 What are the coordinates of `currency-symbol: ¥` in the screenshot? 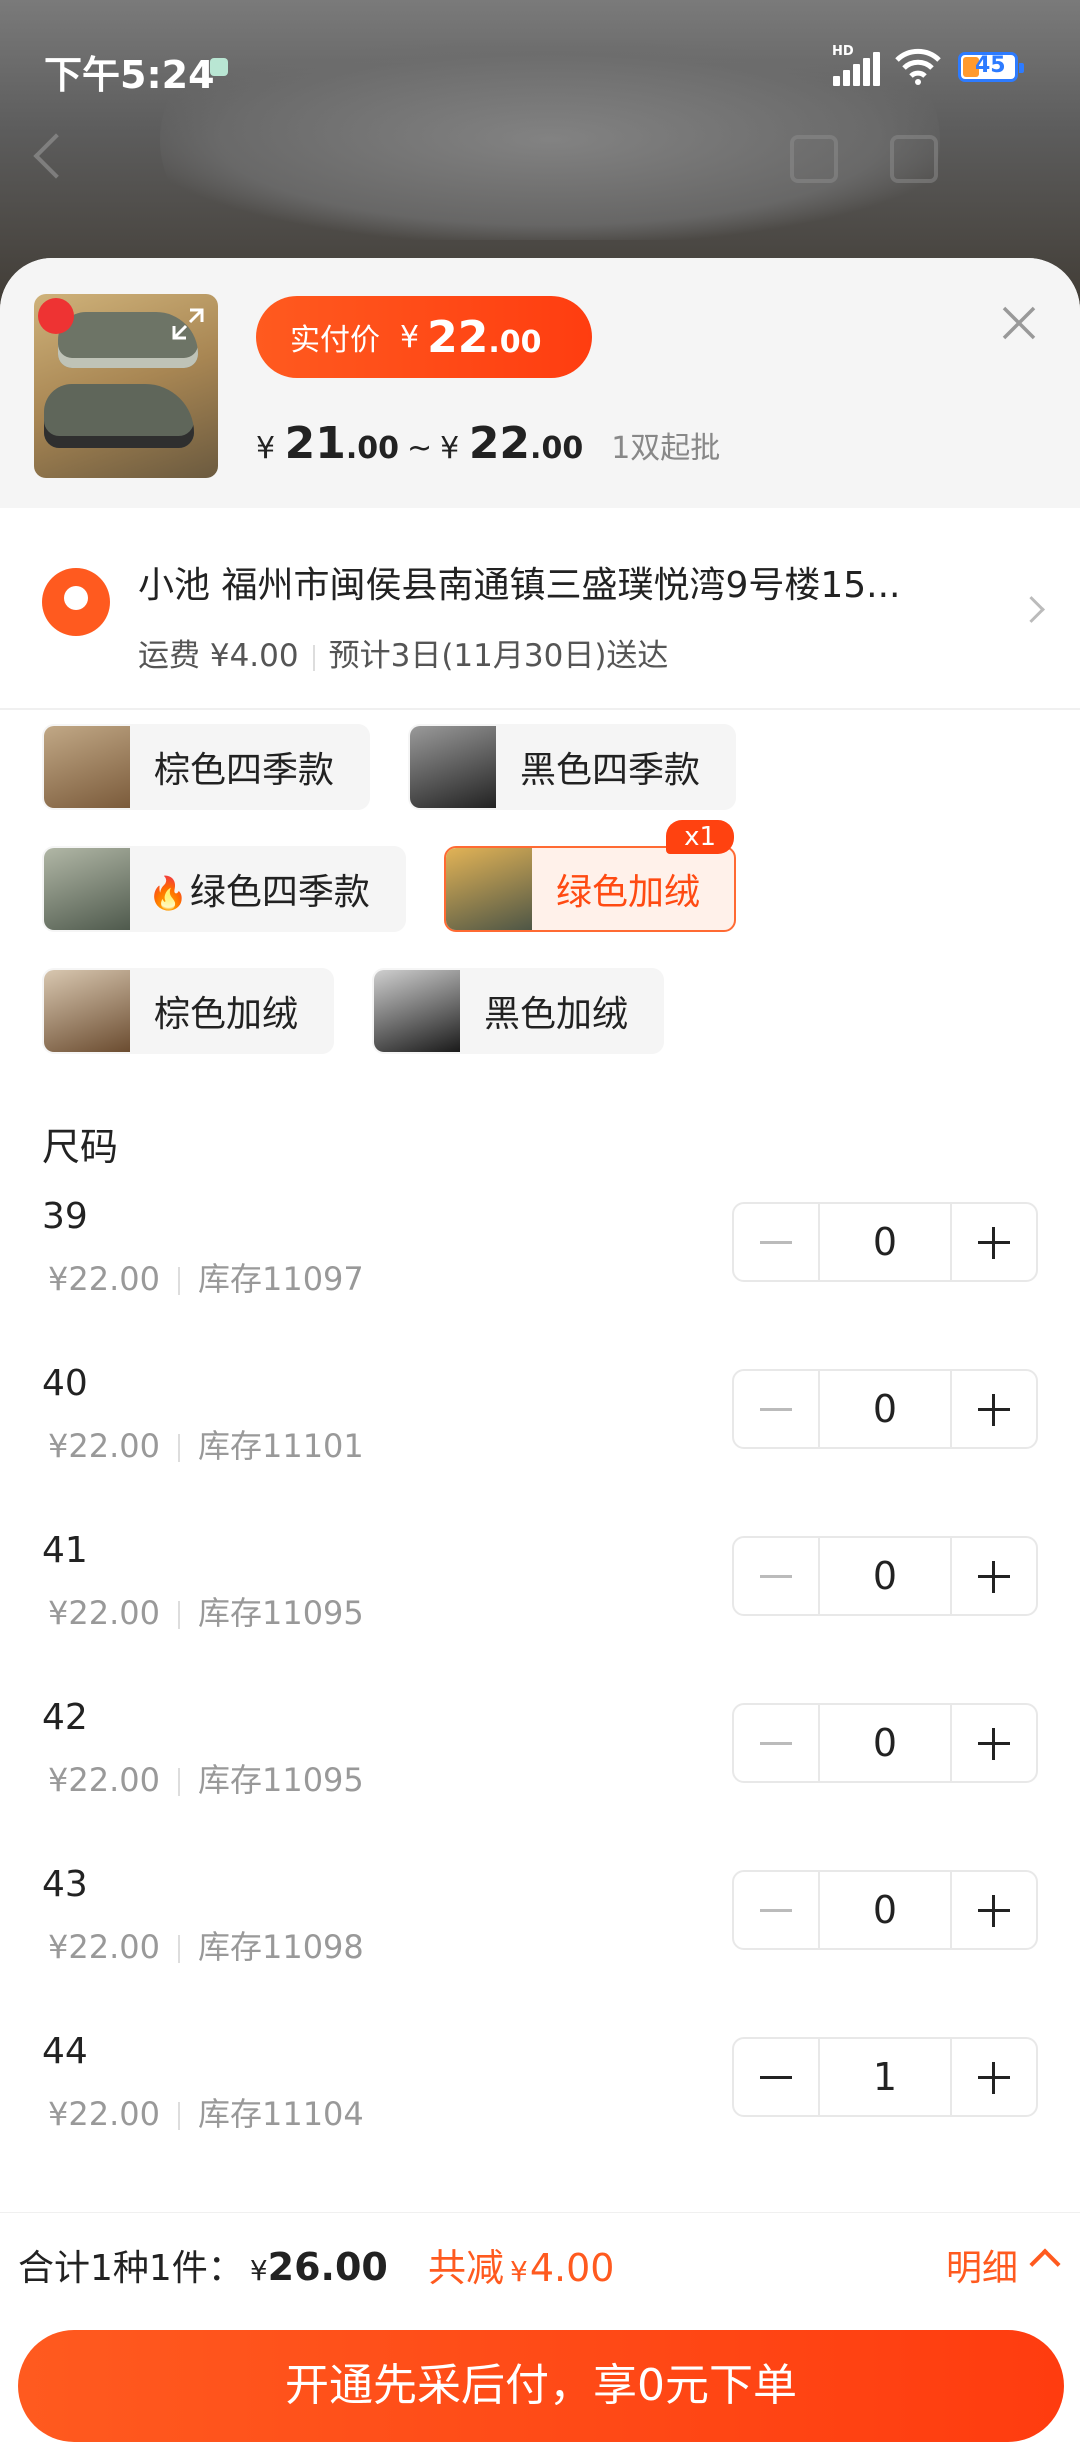 It's located at (519, 2271).